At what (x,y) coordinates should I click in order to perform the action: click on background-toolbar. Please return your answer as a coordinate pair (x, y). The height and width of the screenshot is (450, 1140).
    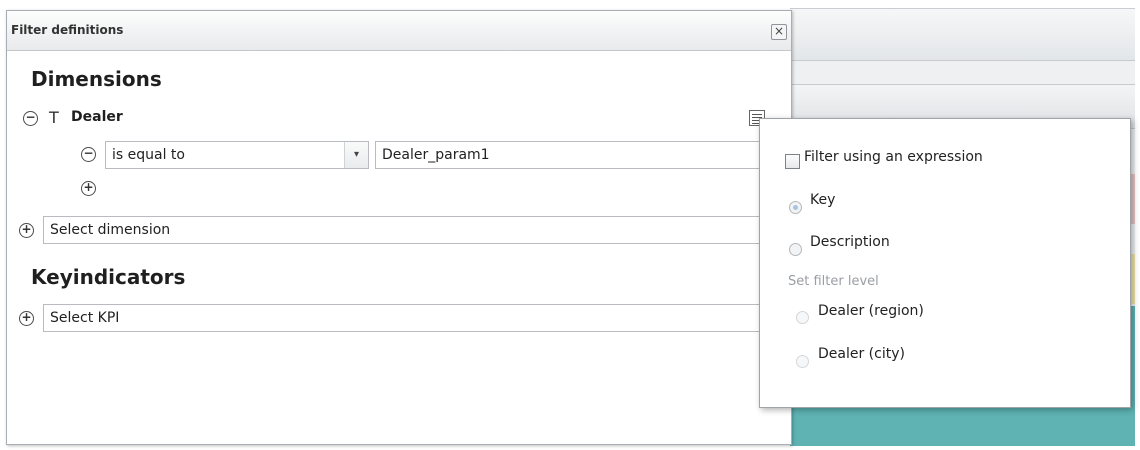
    Looking at the image, I should click on (962, 35).